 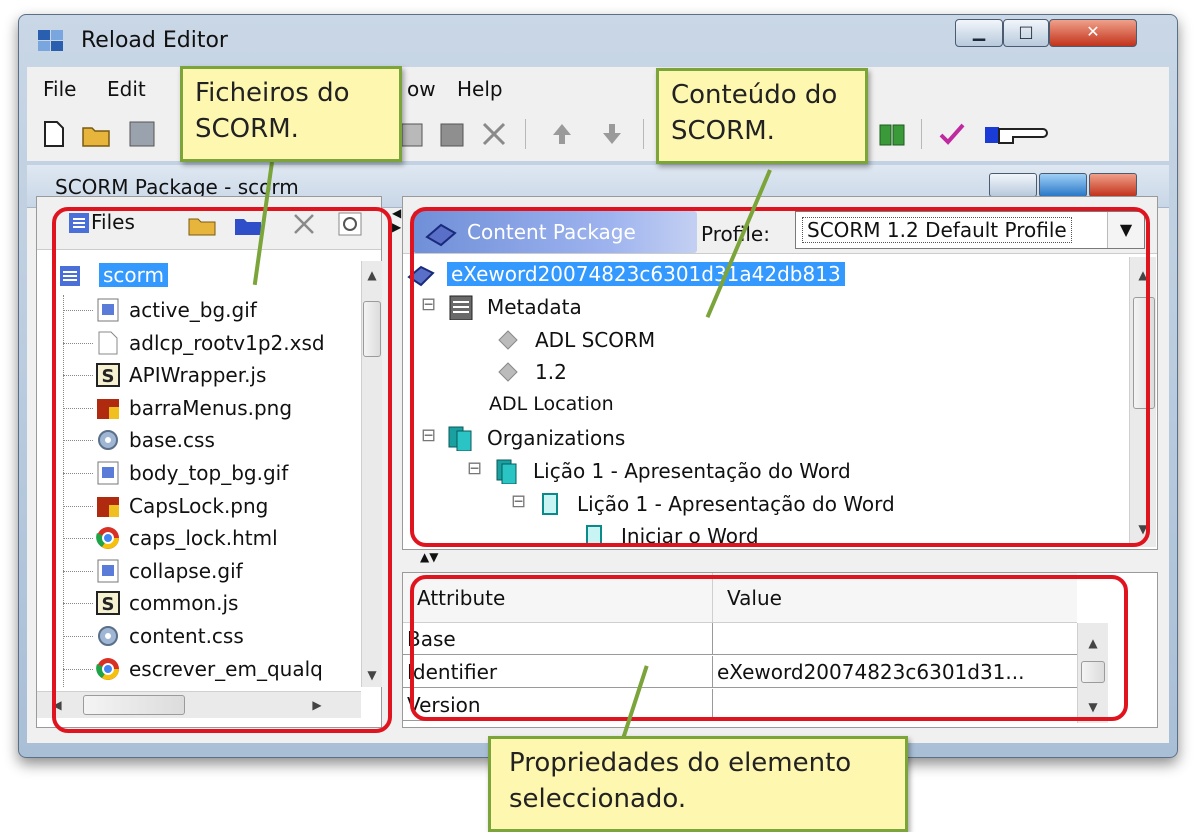 What do you see at coordinates (769, 648) in the screenshot?
I see `properties-highlight-frame` at bounding box center [769, 648].